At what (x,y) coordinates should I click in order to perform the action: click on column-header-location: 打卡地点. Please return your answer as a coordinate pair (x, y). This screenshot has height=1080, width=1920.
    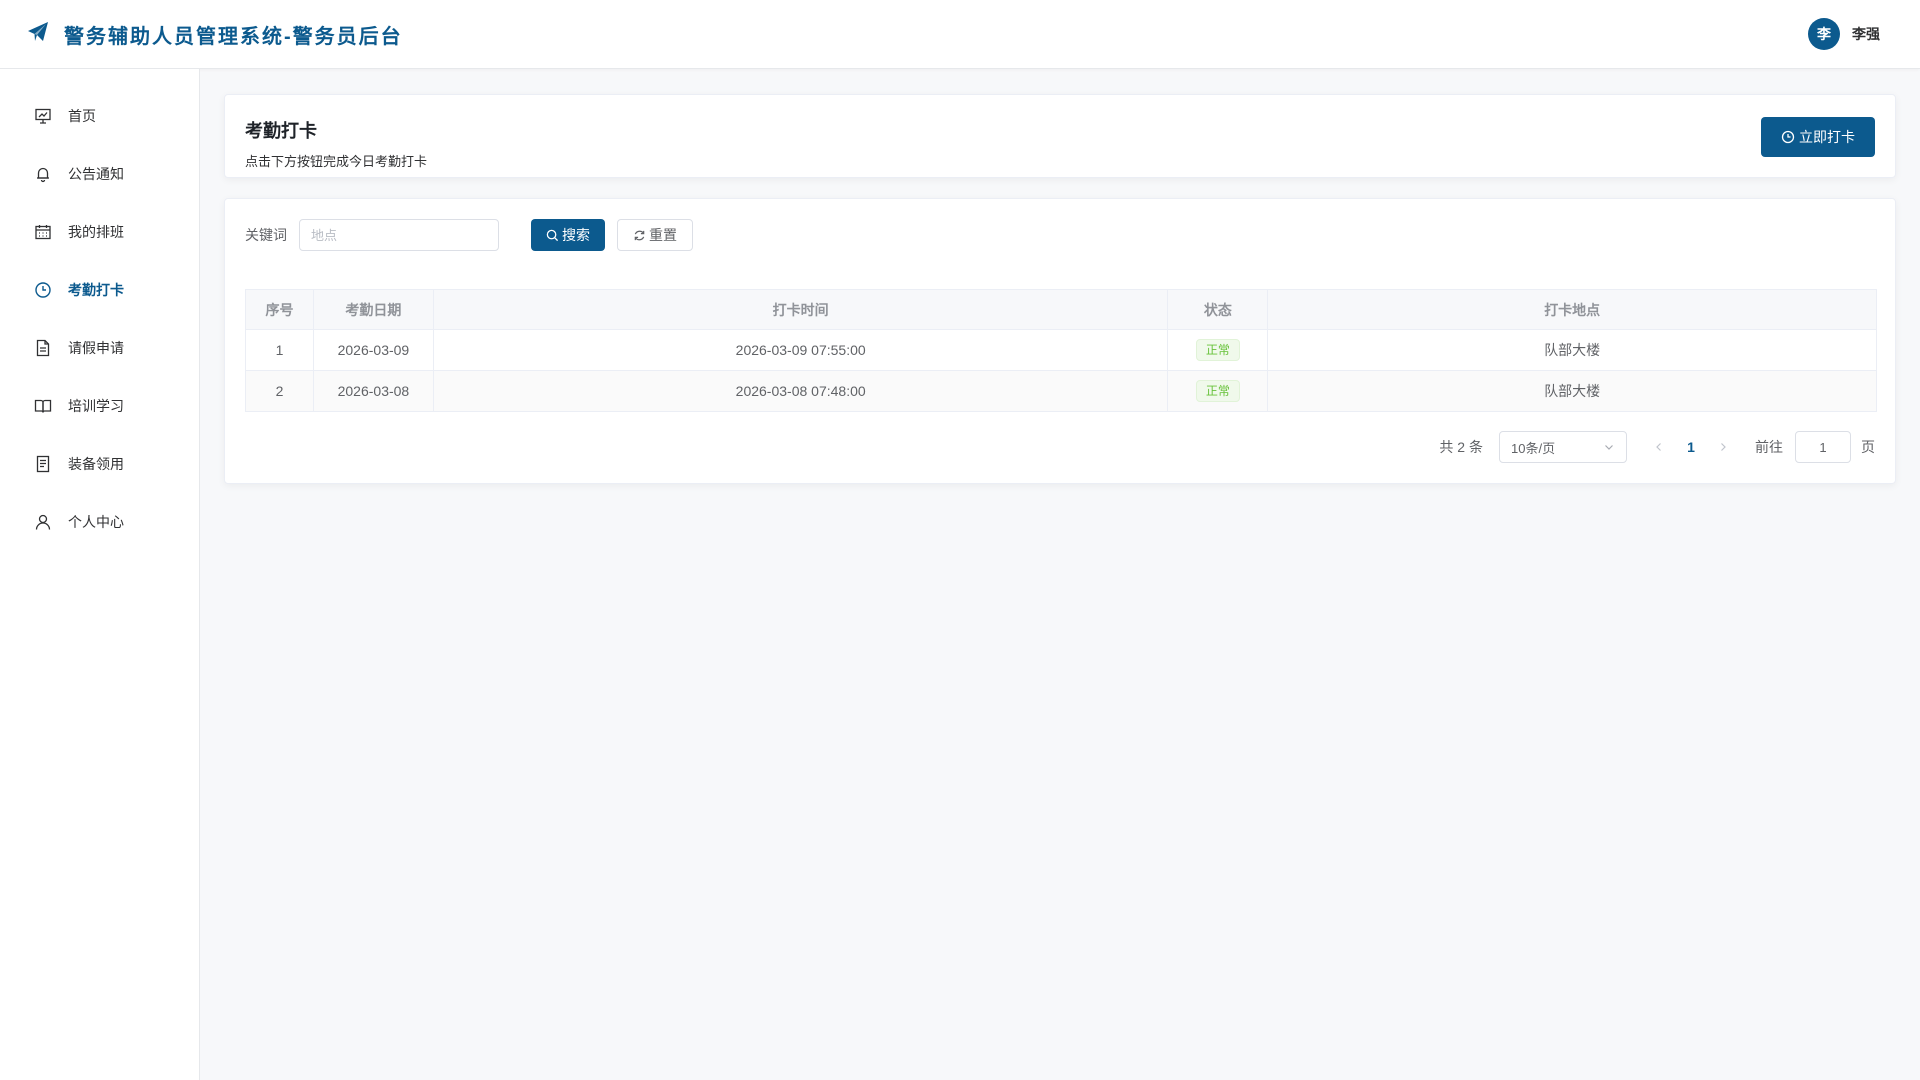
    Looking at the image, I should click on (1572, 309).